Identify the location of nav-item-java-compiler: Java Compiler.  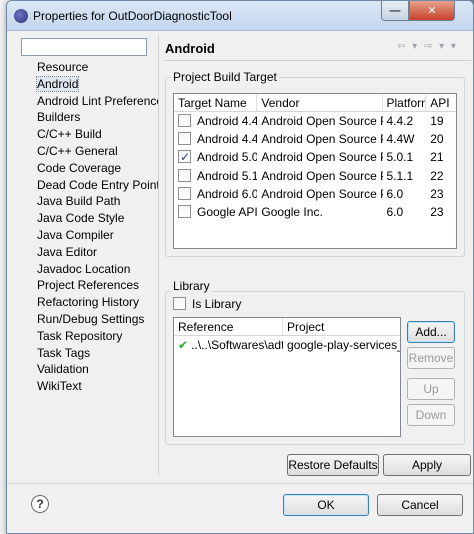
(89, 235).